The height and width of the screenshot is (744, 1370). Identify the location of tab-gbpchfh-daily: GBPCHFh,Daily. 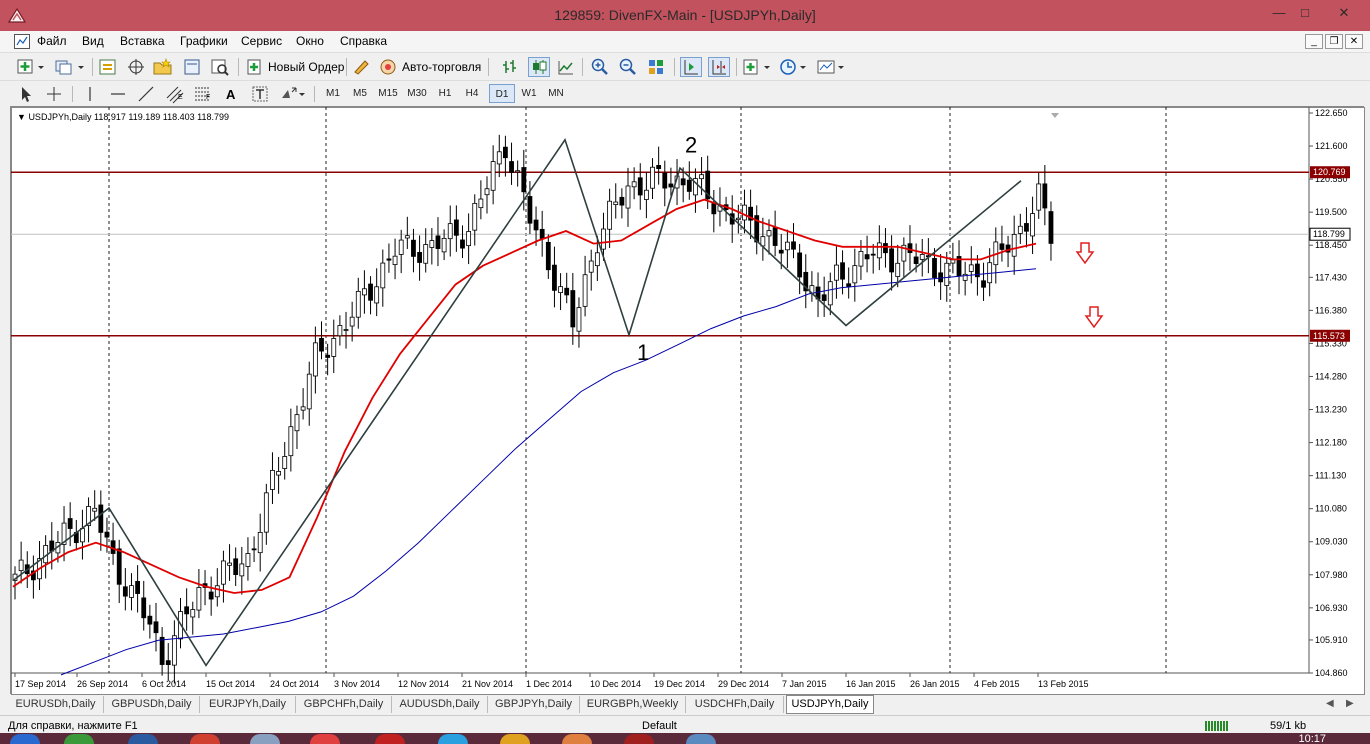
(344, 704).